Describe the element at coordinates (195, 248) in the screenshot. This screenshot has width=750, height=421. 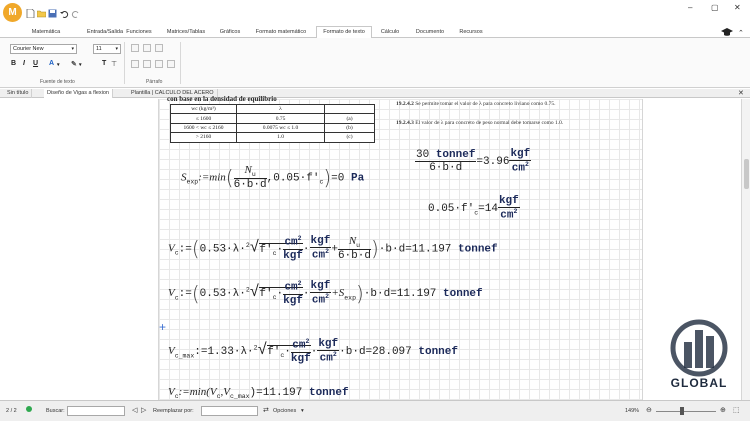
I see `paren: (` at that location.